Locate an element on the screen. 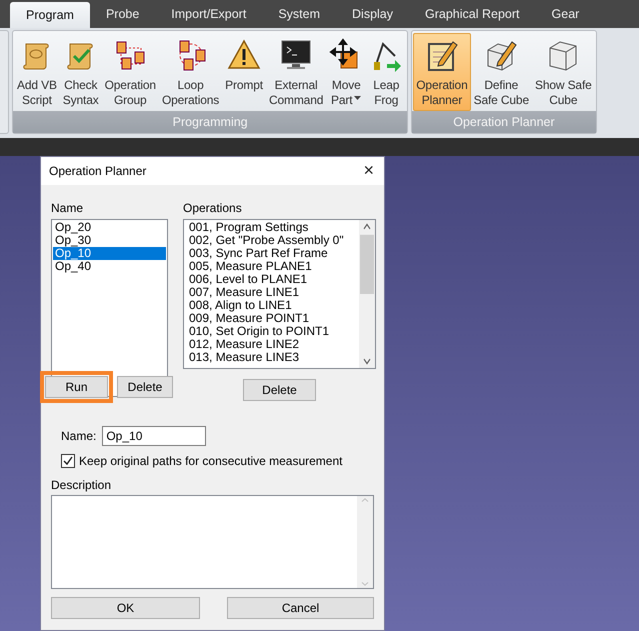  ribbon-button: Loop Operations is located at coordinates (190, 72).